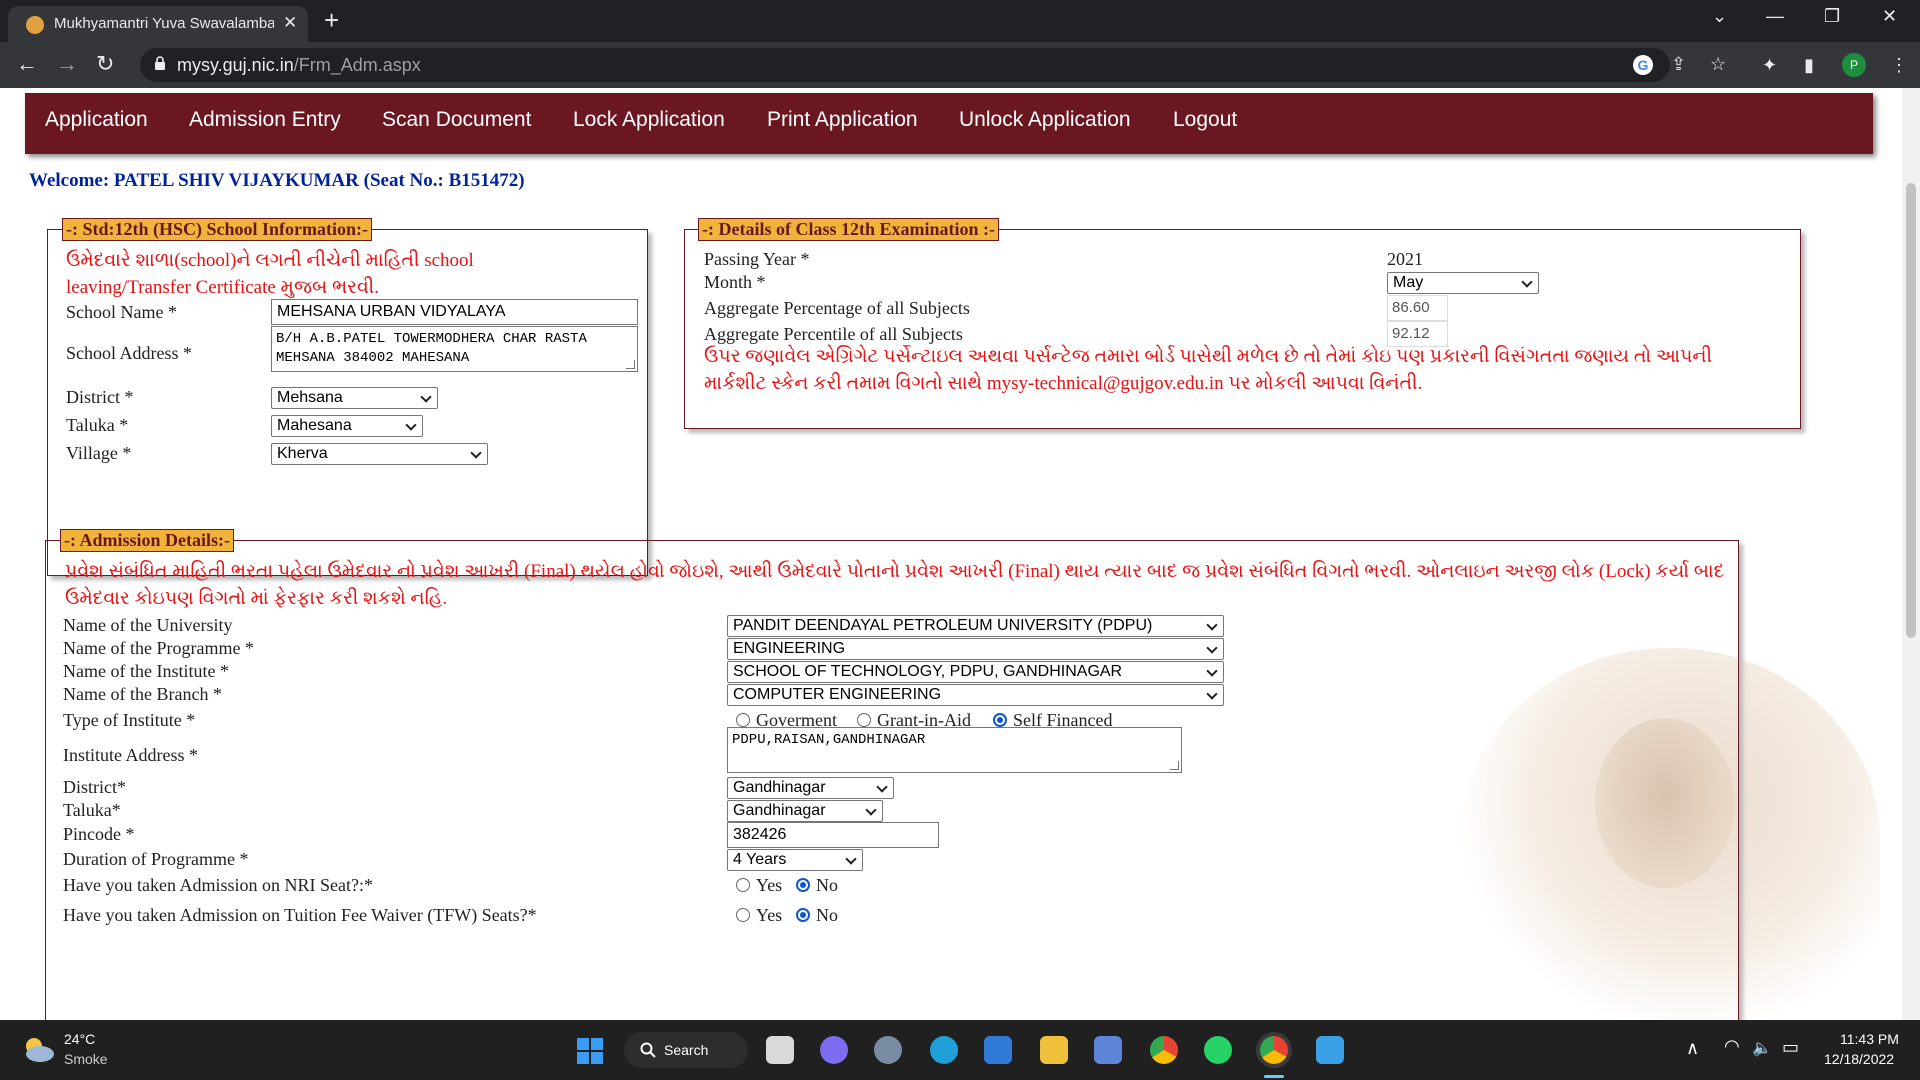  What do you see at coordinates (864, 720) in the screenshot?
I see `type-grant-in-aid-radio` at bounding box center [864, 720].